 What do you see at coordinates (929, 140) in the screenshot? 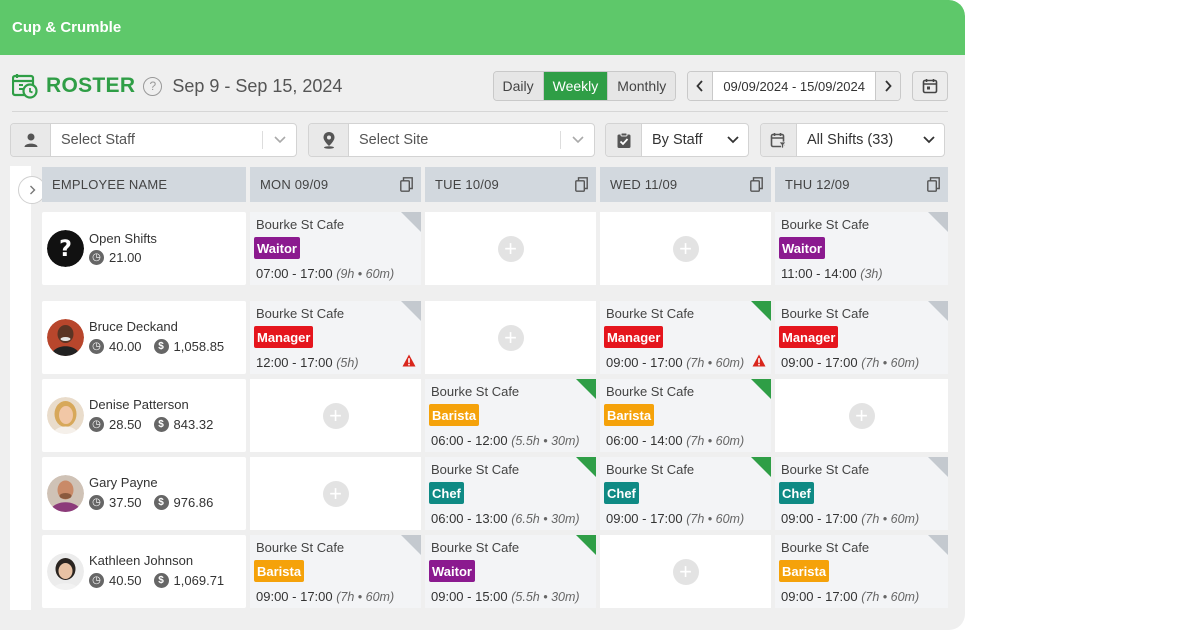
I see `shift-type-caret` at bounding box center [929, 140].